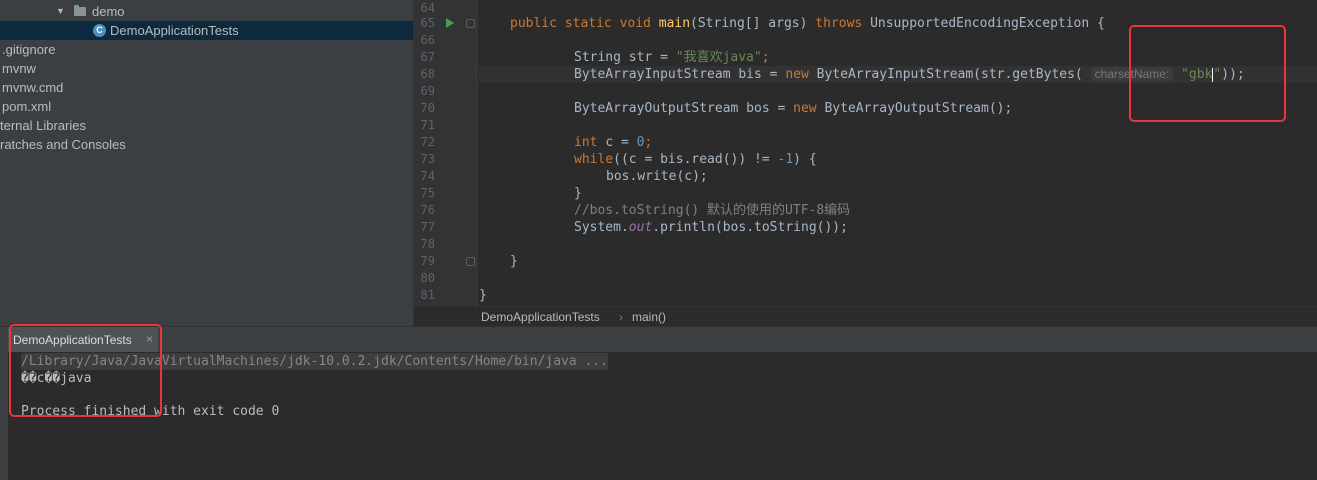 The image size is (1317, 480). Describe the element at coordinates (753, 23) in the screenshot. I see `code-text: (String[] args)` at that location.